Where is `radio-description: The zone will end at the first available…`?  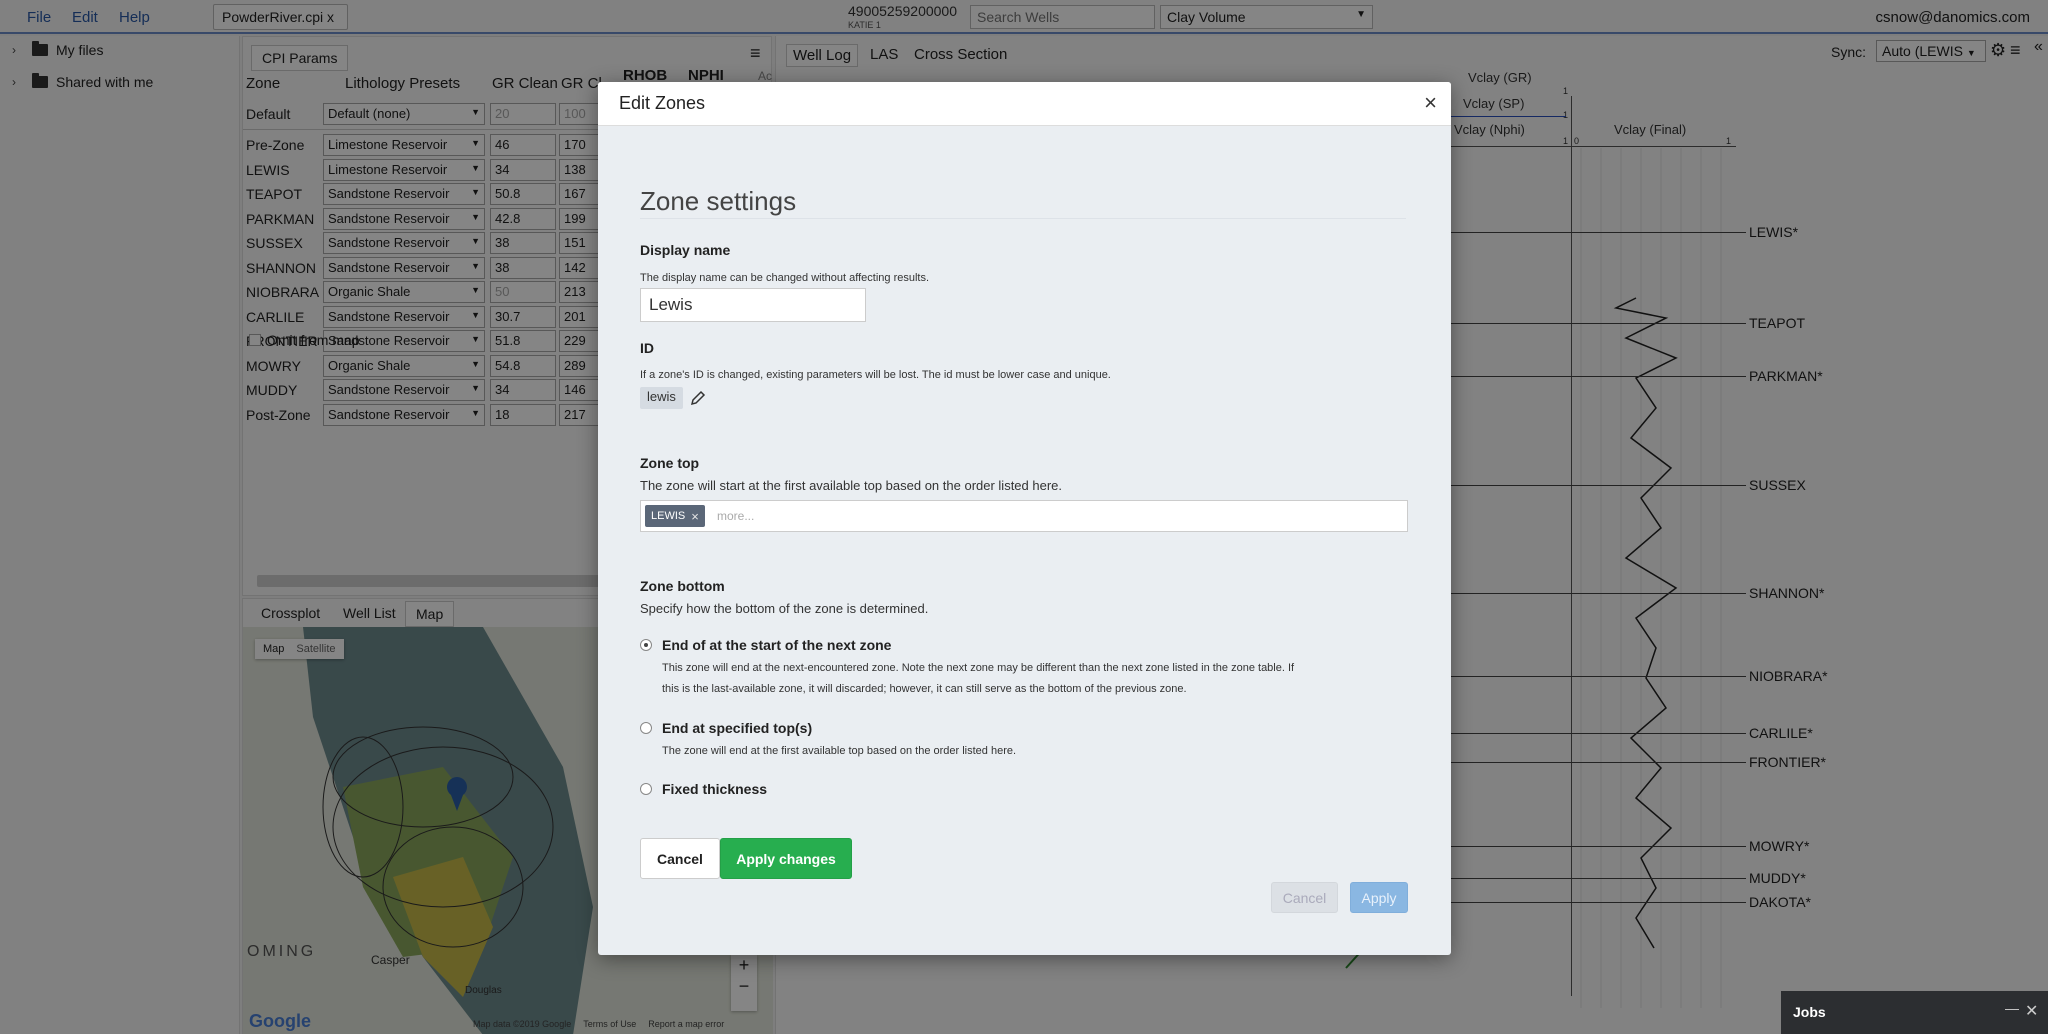 radio-description: The zone will end at the first available… is located at coordinates (1042, 751).